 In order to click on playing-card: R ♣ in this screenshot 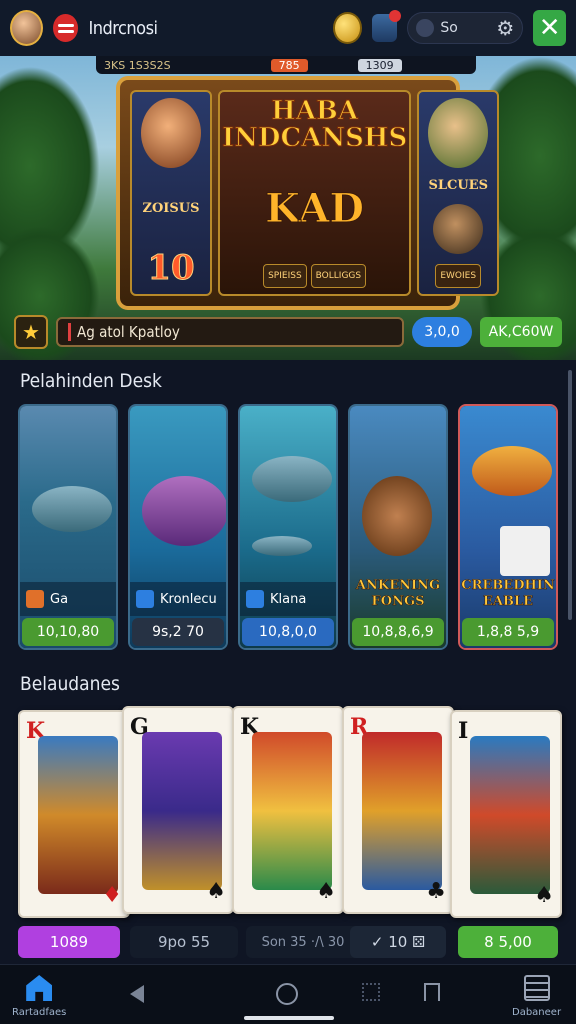, I will do `click(398, 810)`.